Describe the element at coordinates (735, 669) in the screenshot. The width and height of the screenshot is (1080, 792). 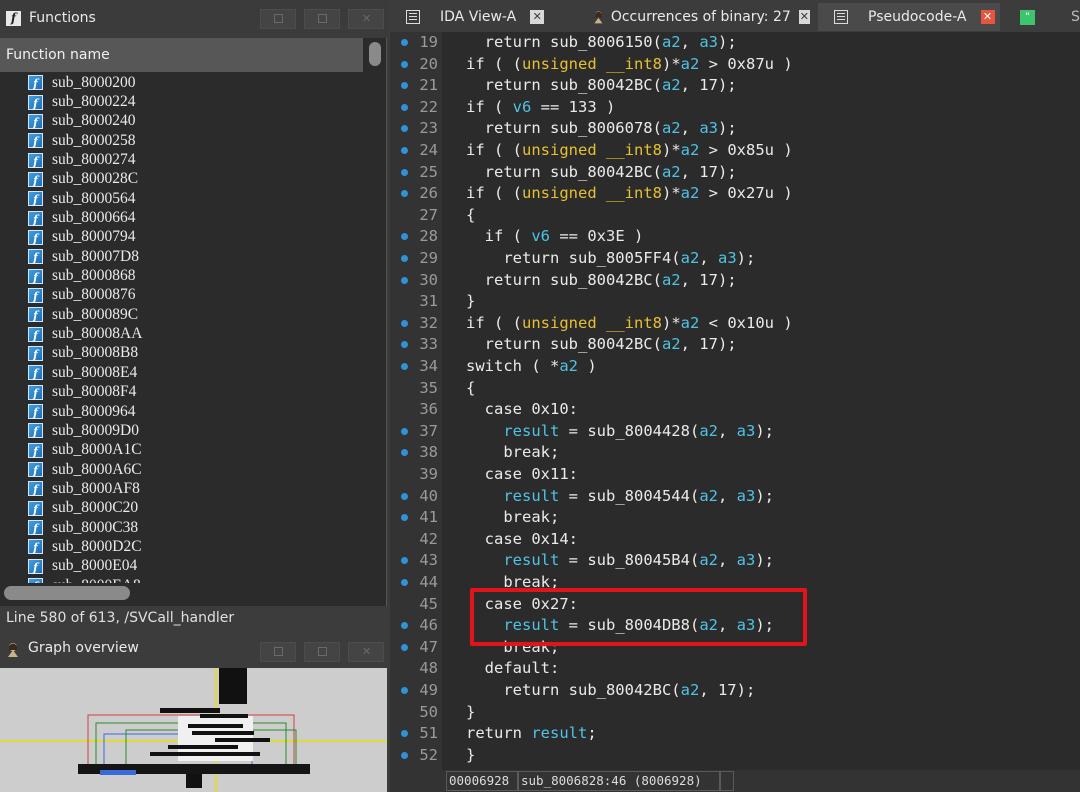
I see `code-line: 48 default:` at that location.